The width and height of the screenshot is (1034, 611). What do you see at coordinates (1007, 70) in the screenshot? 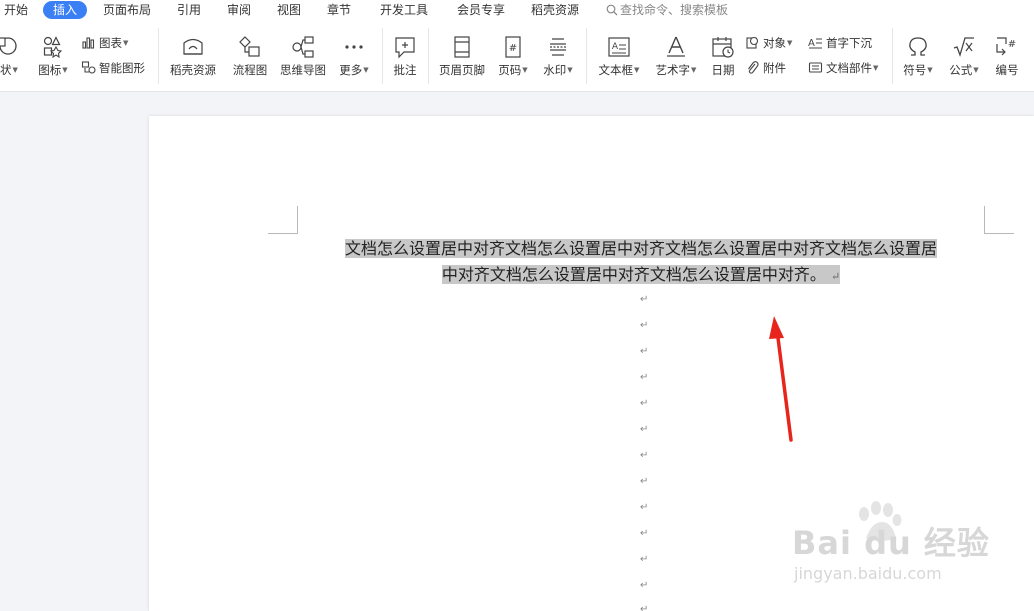
I see `numbering-label: 编号` at bounding box center [1007, 70].